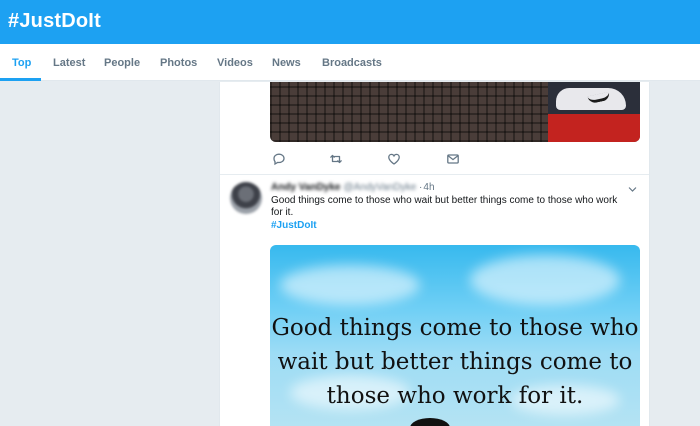 The image size is (700, 426). I want to click on previous-tweet-image, so click(455, 112).